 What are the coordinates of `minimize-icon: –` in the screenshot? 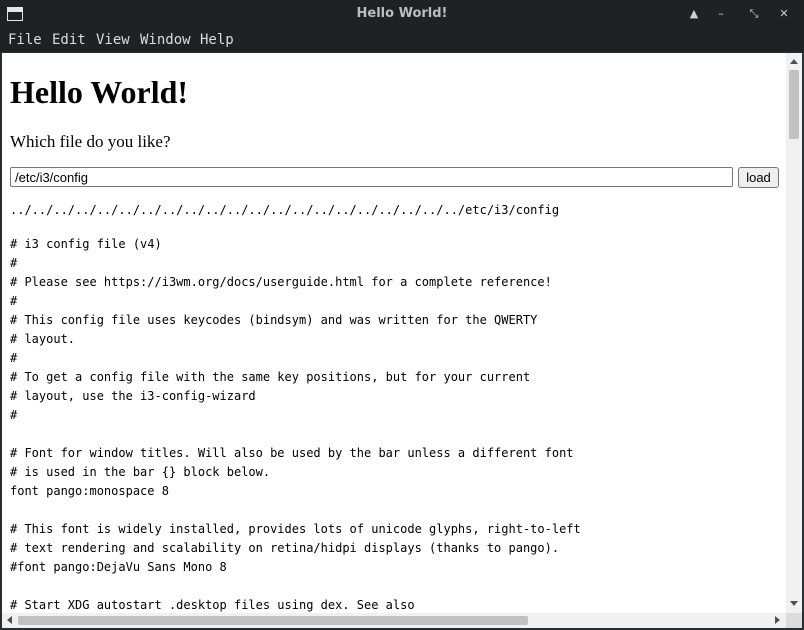 It's located at (721, 14).